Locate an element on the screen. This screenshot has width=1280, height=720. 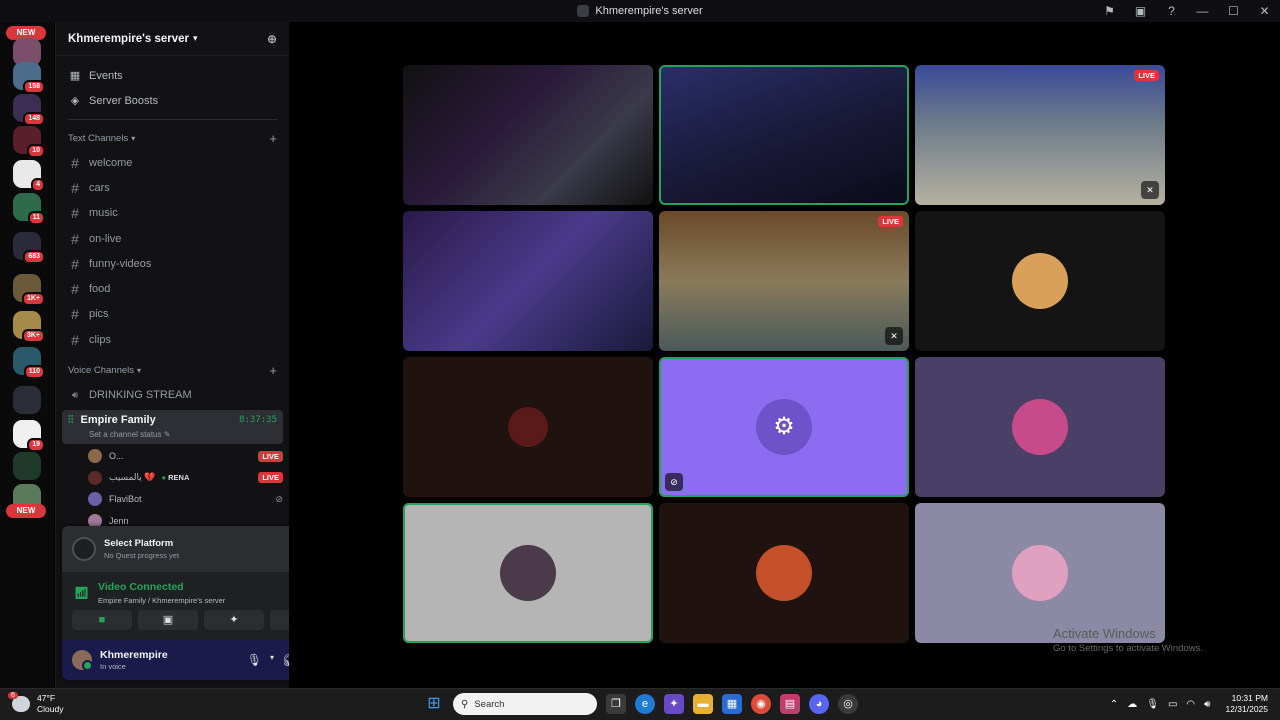
activities-button: ✦ is located at coordinates (234, 620).